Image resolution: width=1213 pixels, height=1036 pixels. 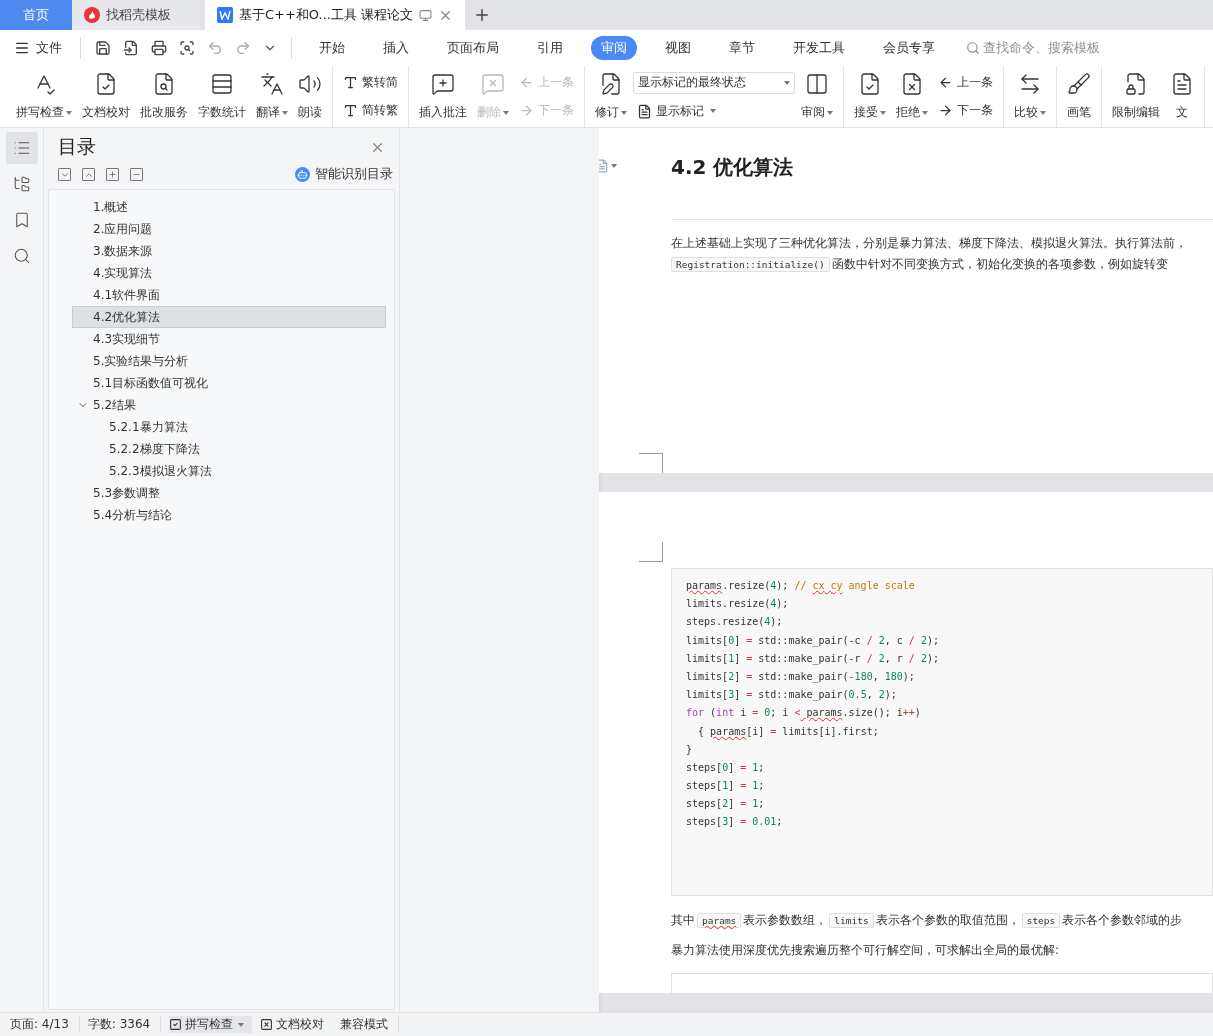 What do you see at coordinates (326, 15) in the screenshot?
I see `tab-label: 基于C++和O...工具 课程论文` at bounding box center [326, 15].